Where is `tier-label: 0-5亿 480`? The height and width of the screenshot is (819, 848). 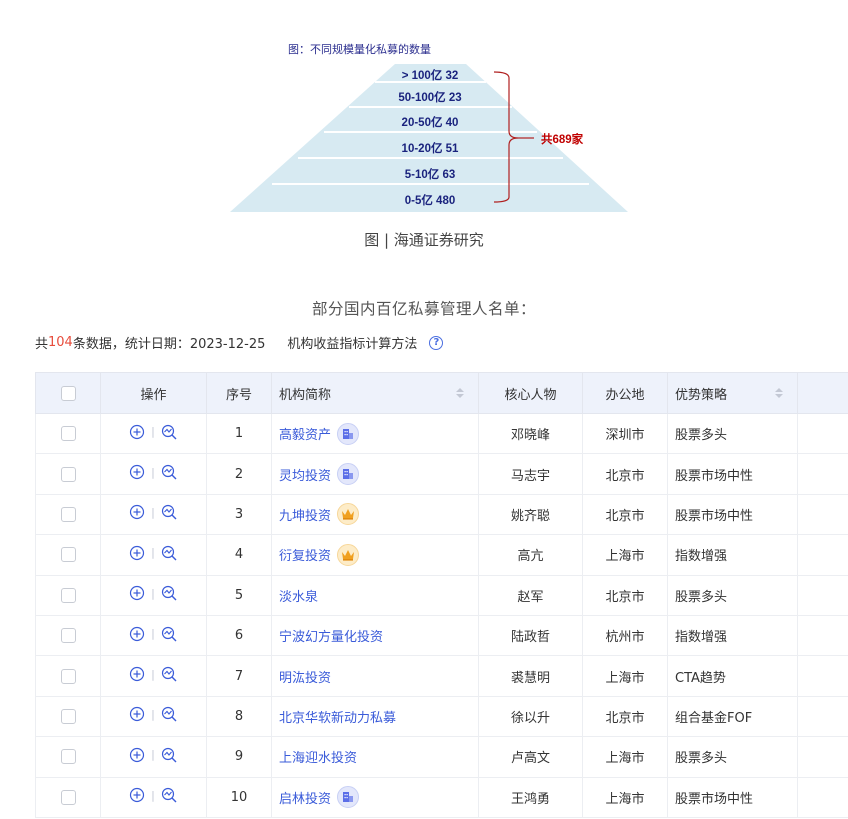
tier-label: 0-5亿 480 is located at coordinates (430, 201).